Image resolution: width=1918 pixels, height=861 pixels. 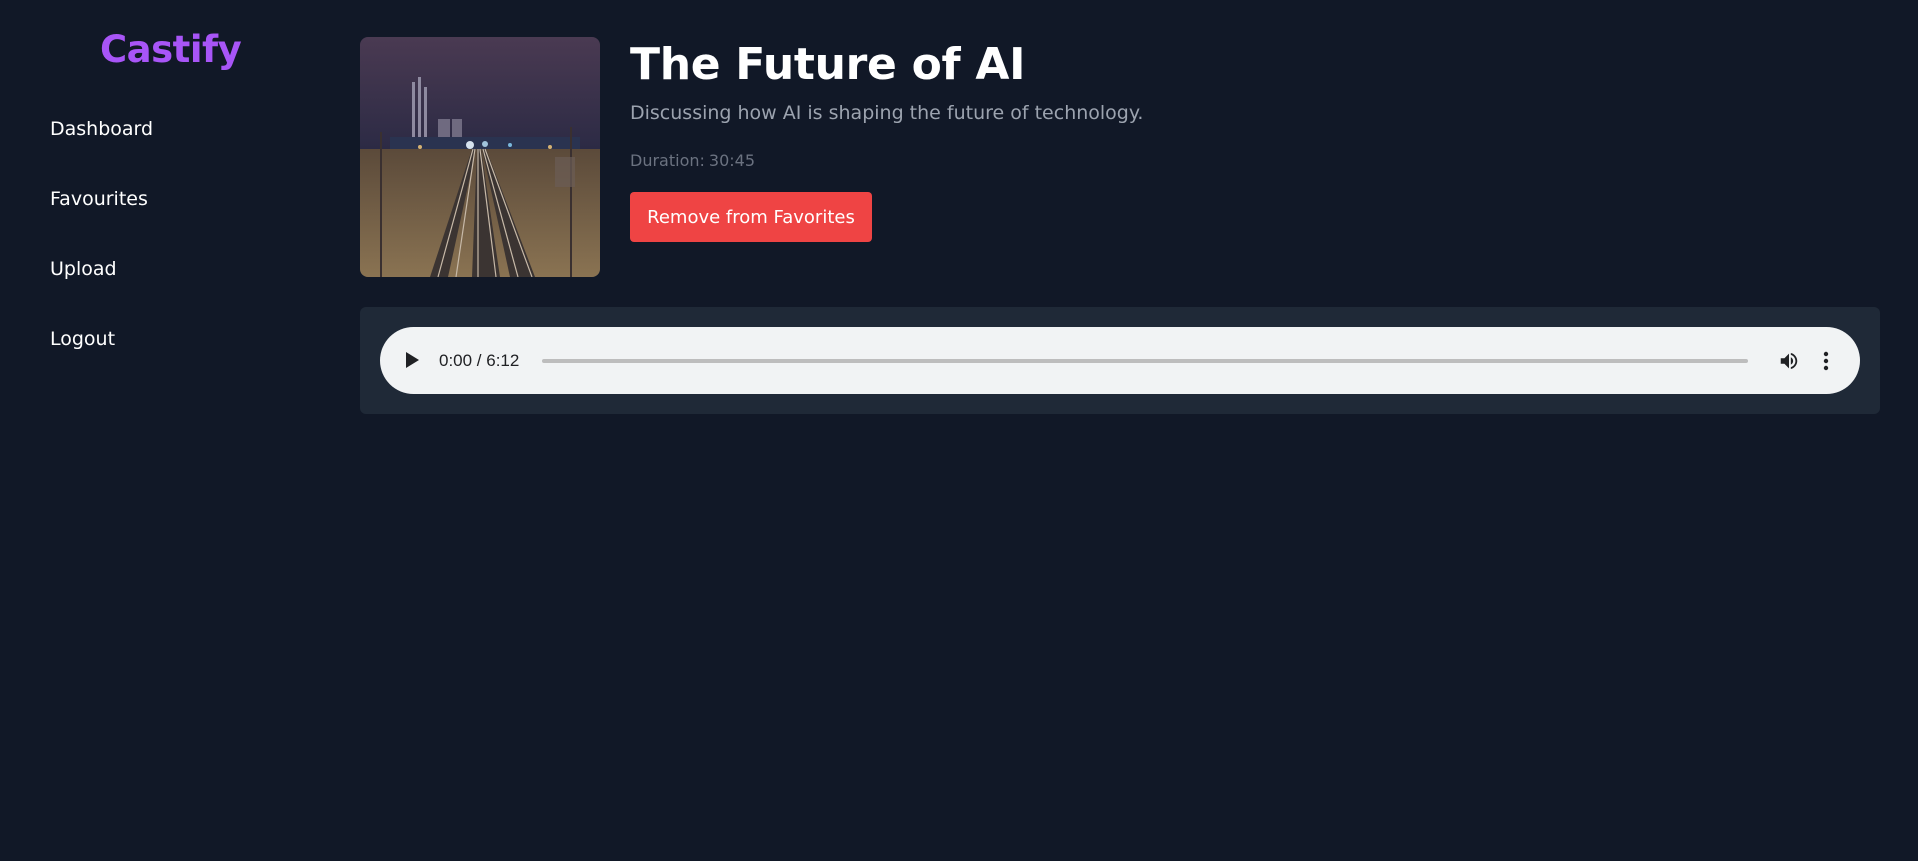 What do you see at coordinates (83, 269) in the screenshot?
I see `sidebar-item-upload: Upload` at bounding box center [83, 269].